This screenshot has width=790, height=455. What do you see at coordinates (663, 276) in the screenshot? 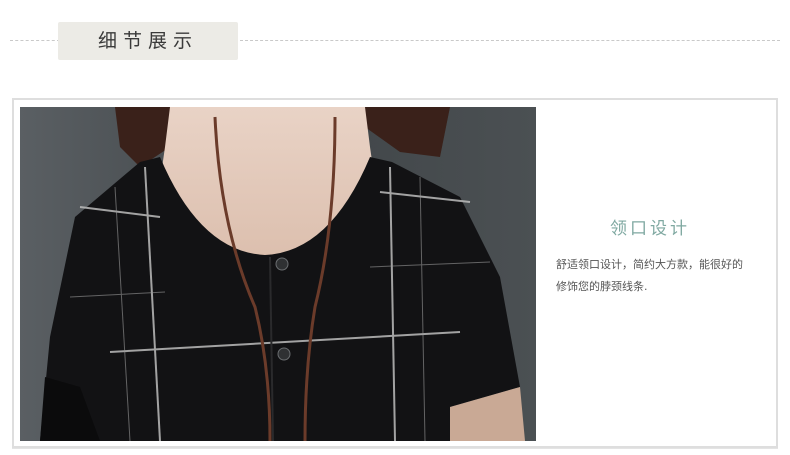
I see `detail-description: 舒适领口设计，简约大方款，能很好的 修饰您的脖颈线条.` at bounding box center [663, 276].